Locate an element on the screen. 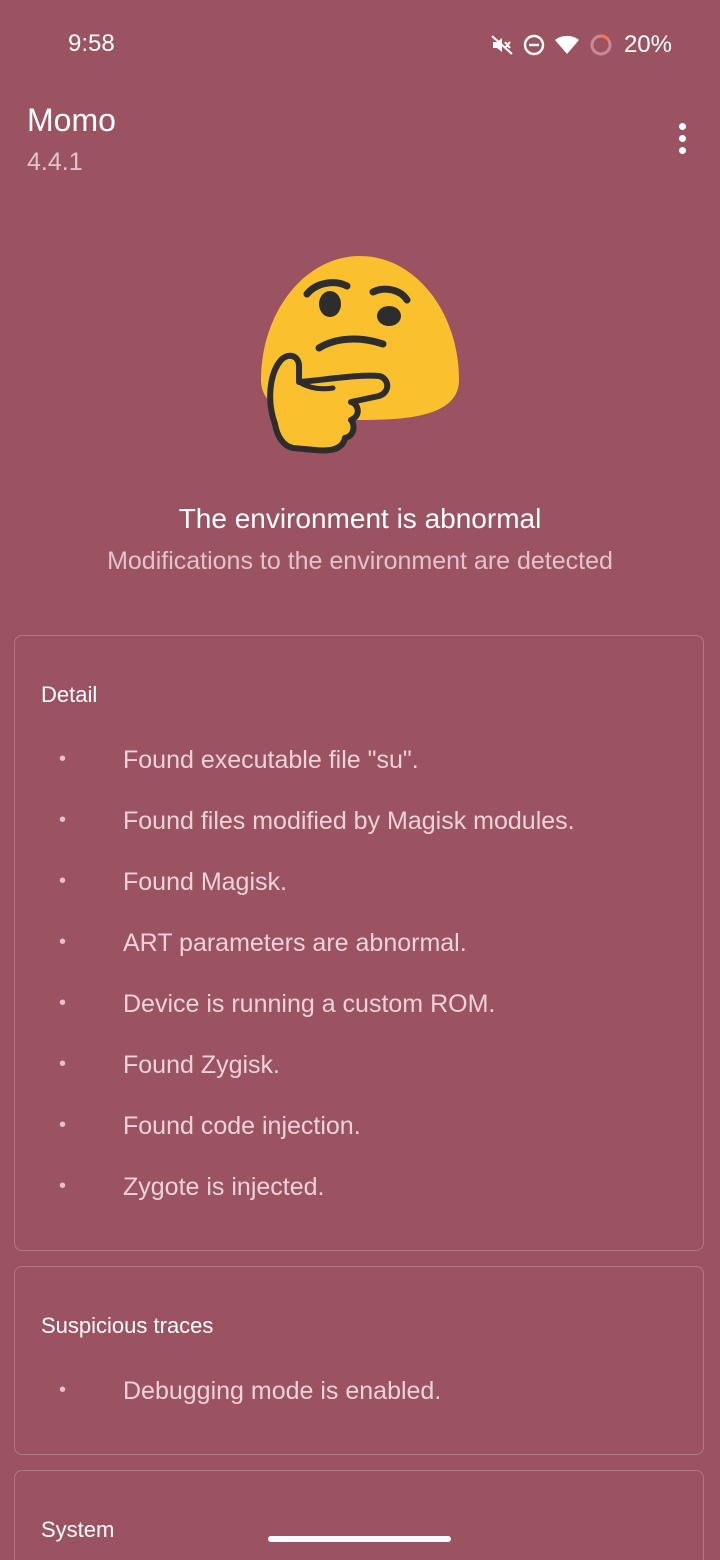 Image resolution: width=720 pixels, height=1560 pixels. list-item-text: Found files modified by Magisk modules. is located at coordinates (349, 821).